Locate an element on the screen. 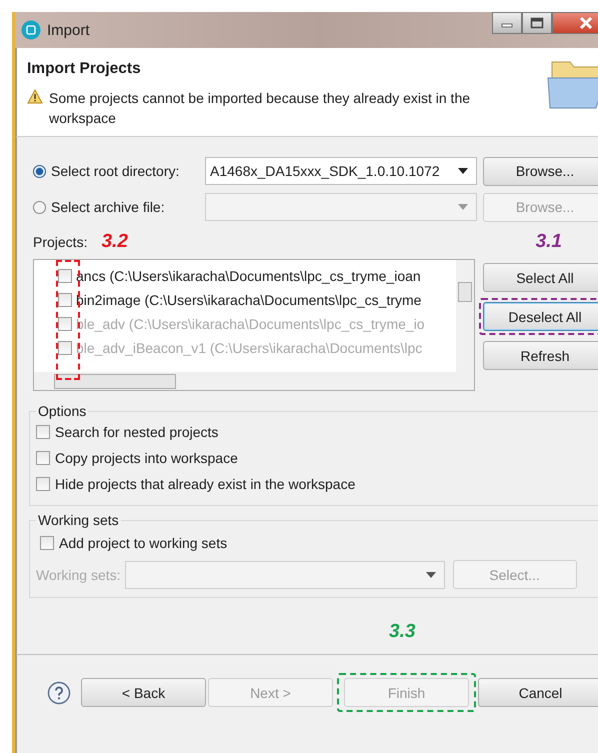  list-action-button: Refresh is located at coordinates (540, 355).